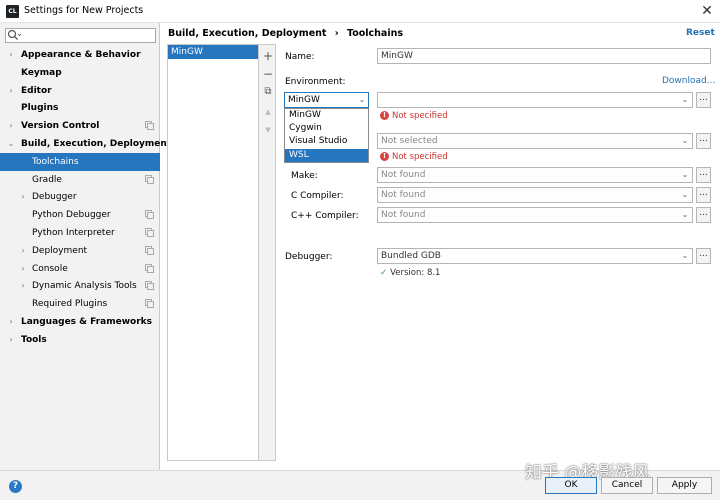 The height and width of the screenshot is (500, 720). What do you see at coordinates (268, 56) in the screenshot?
I see `add-icon: +` at bounding box center [268, 56].